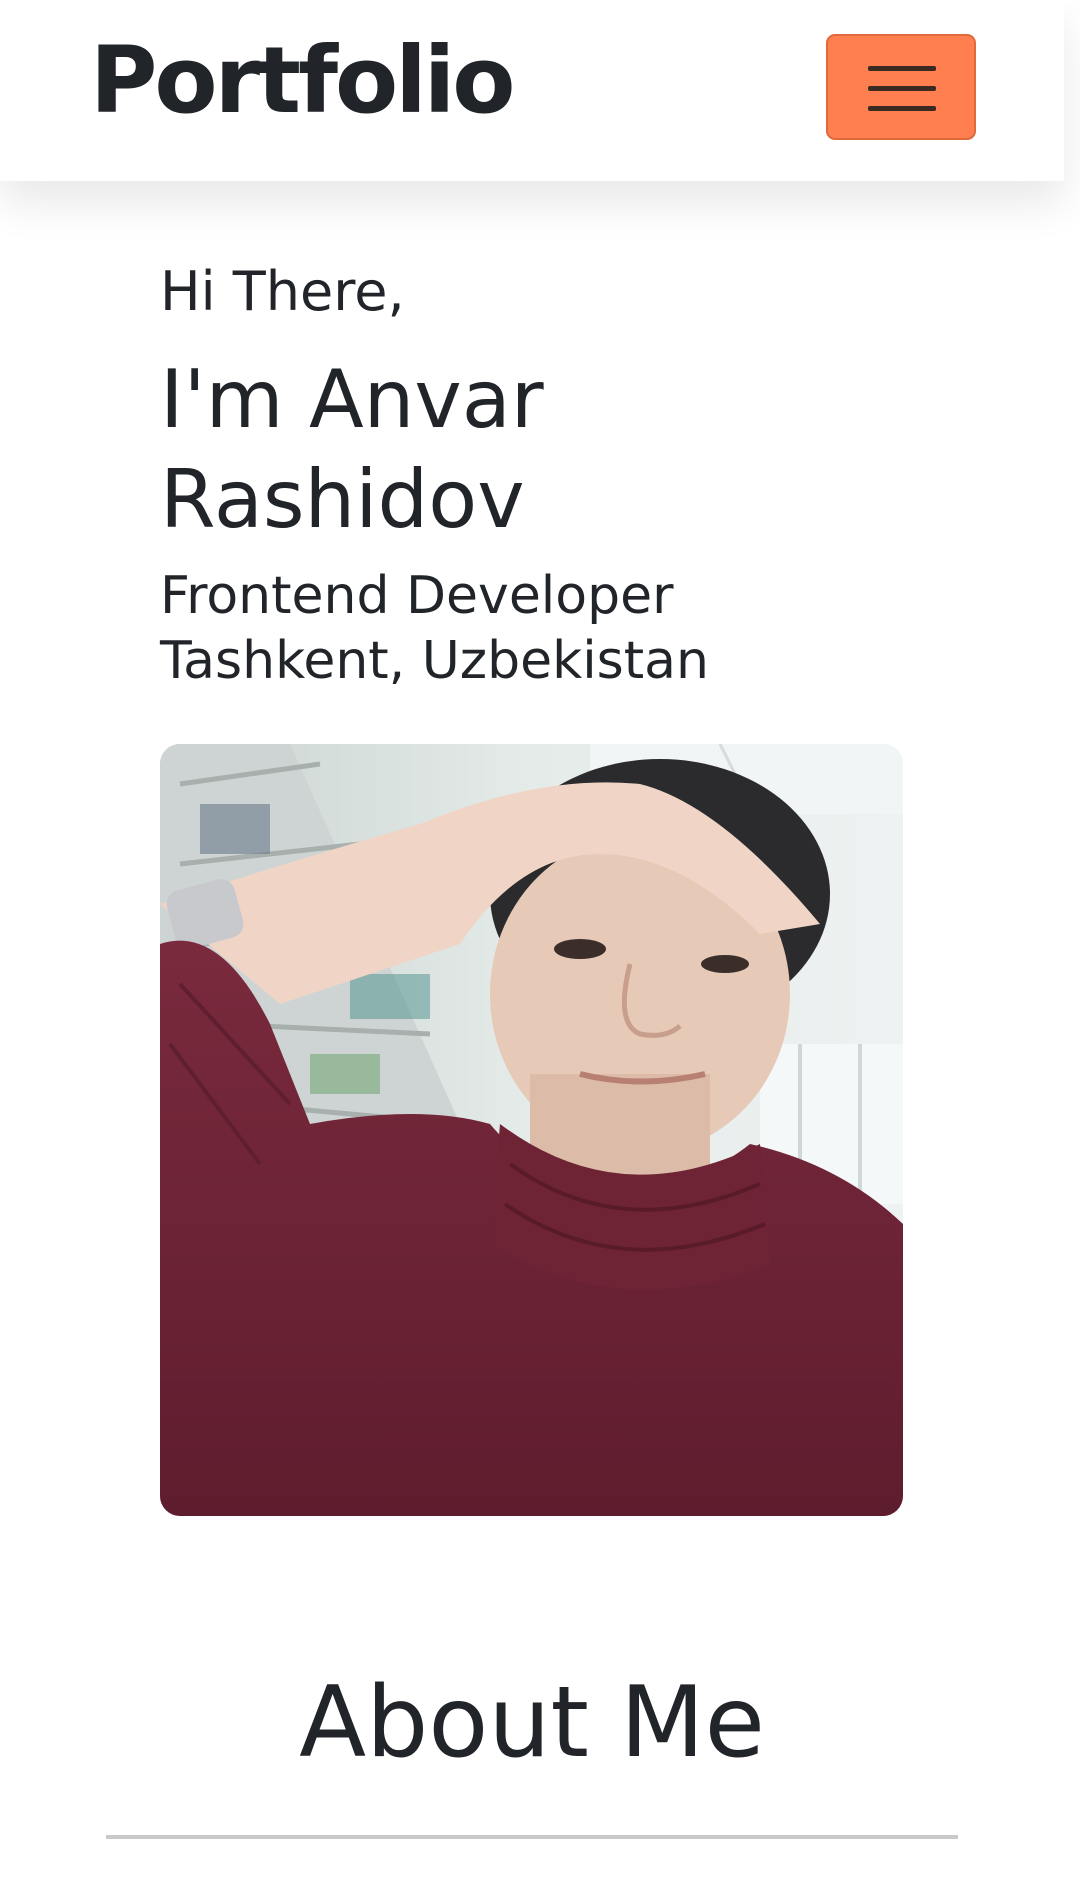  Describe the element at coordinates (282, 291) in the screenshot. I see `hero-greeting: Hi There,` at that location.